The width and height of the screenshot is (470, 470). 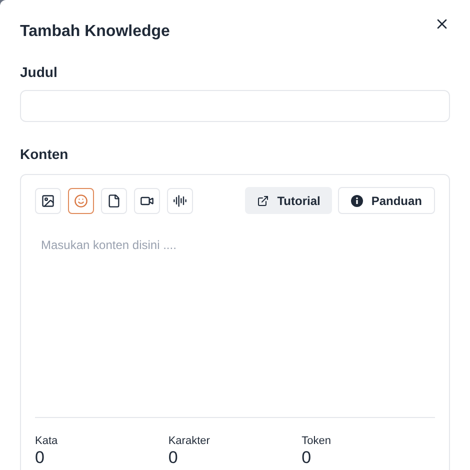 I want to click on field-label: Judul, so click(x=39, y=72).